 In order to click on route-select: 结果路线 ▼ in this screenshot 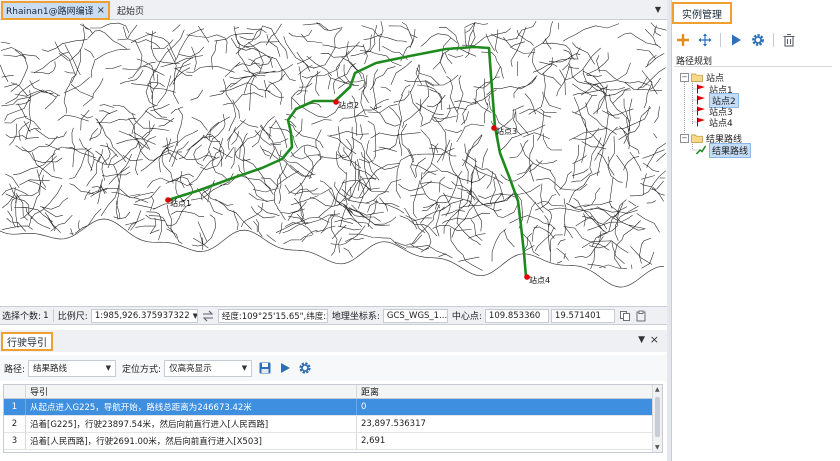, I will do `click(72, 368)`.